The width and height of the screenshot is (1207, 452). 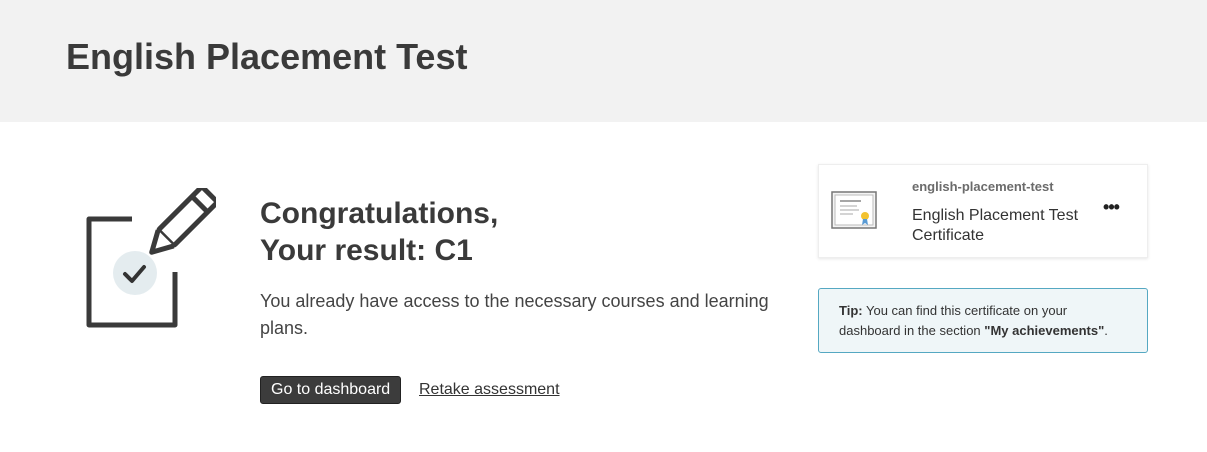 I want to click on certificate-name: English Placement Test Certificate, so click(x=995, y=225).